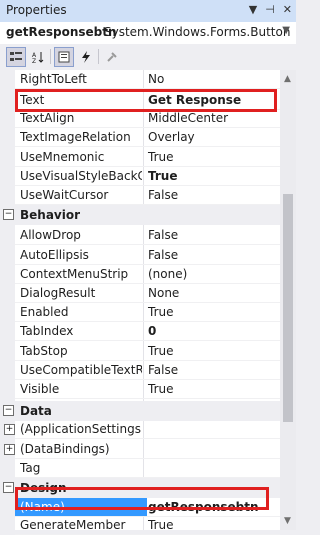  I want to click on properties-icon, so click(64, 57).